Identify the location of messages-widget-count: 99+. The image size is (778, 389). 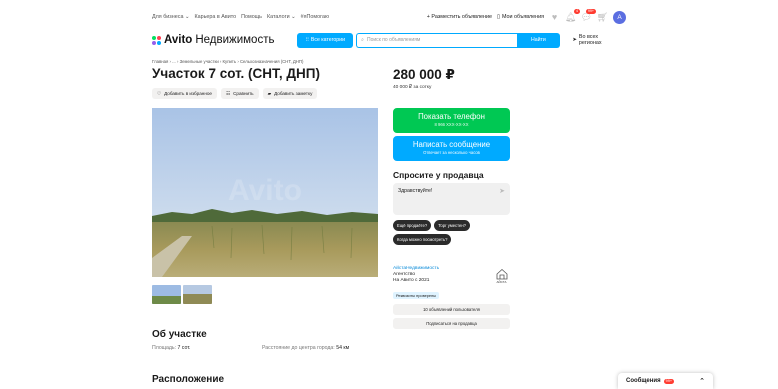
(669, 381).